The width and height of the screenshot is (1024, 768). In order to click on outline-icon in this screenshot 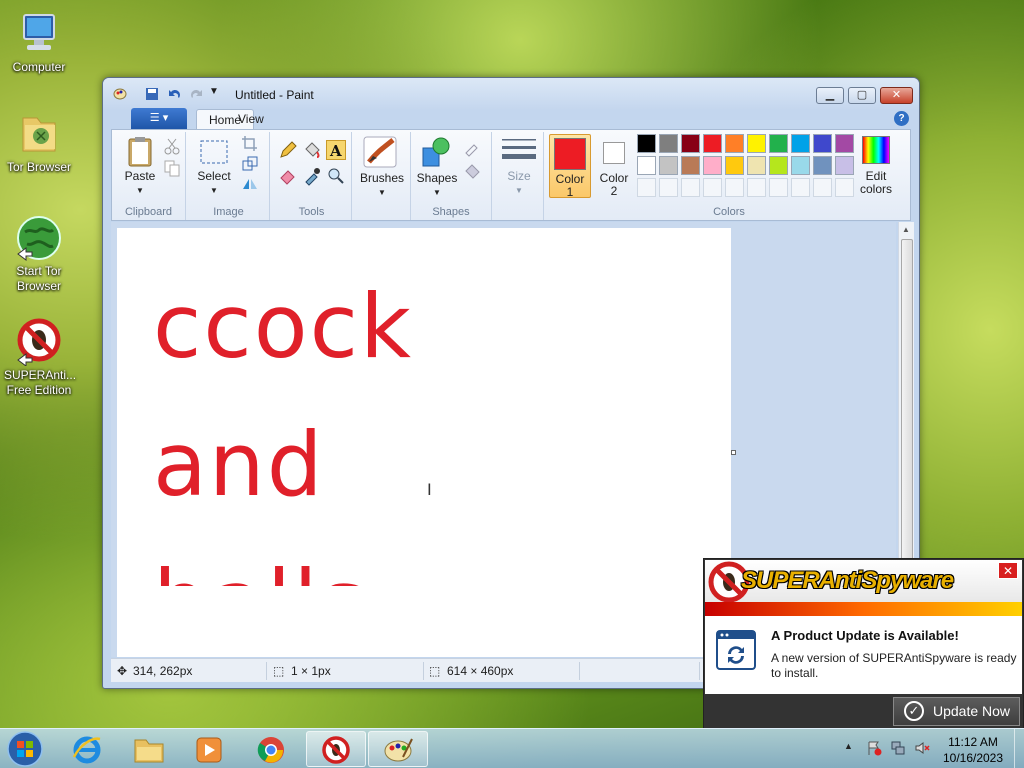, I will do `click(473, 148)`.